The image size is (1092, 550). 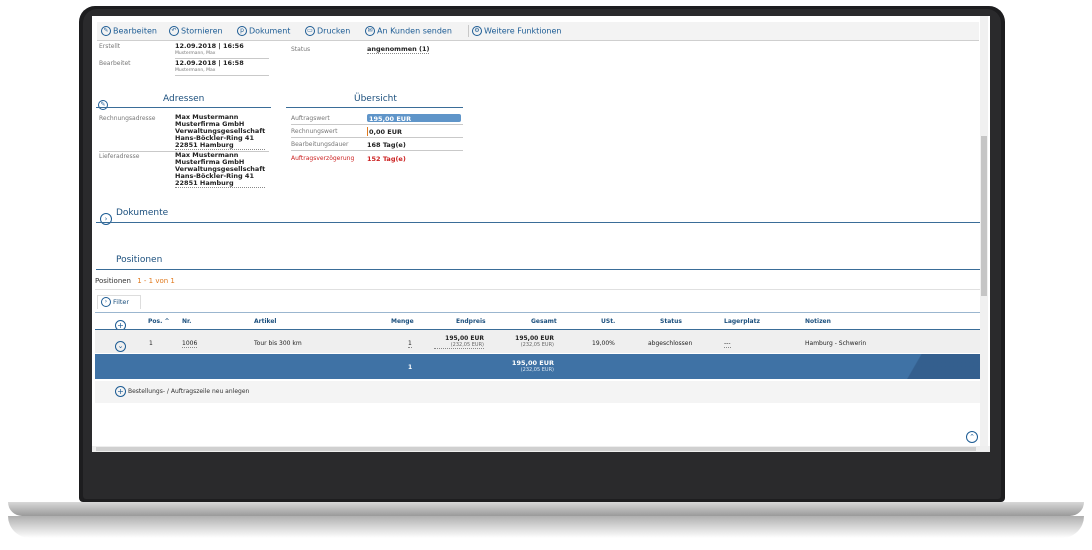 What do you see at coordinates (374, 107) in the screenshot?
I see `overview-underline` at bounding box center [374, 107].